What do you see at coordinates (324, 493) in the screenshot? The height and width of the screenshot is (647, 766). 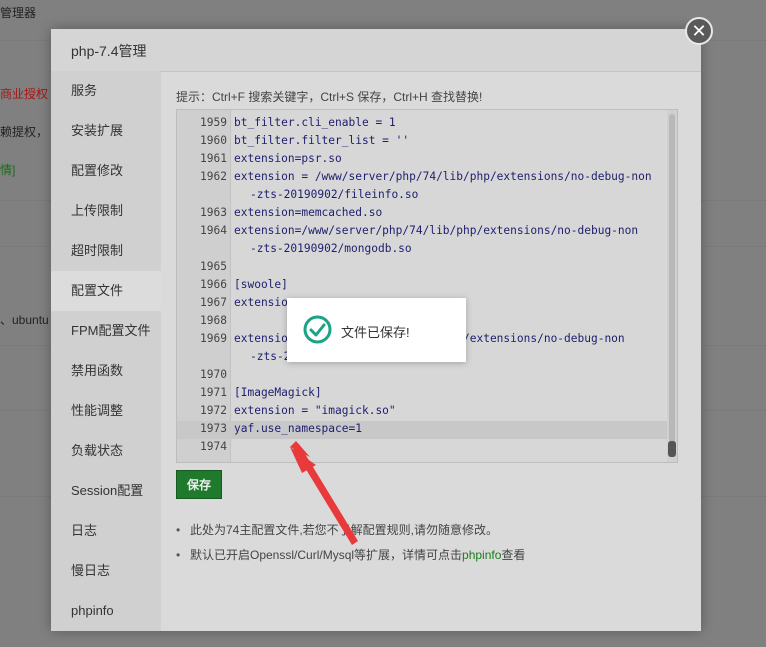 I see `annotation-arrow-icon` at bounding box center [324, 493].